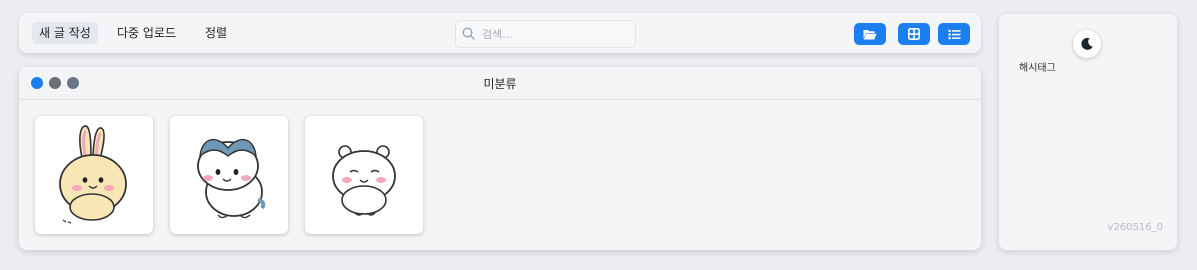 The width and height of the screenshot is (1197, 270). Describe the element at coordinates (1088, 132) in the screenshot. I see `right-sidebar: 해시태그 v260516_0` at that location.